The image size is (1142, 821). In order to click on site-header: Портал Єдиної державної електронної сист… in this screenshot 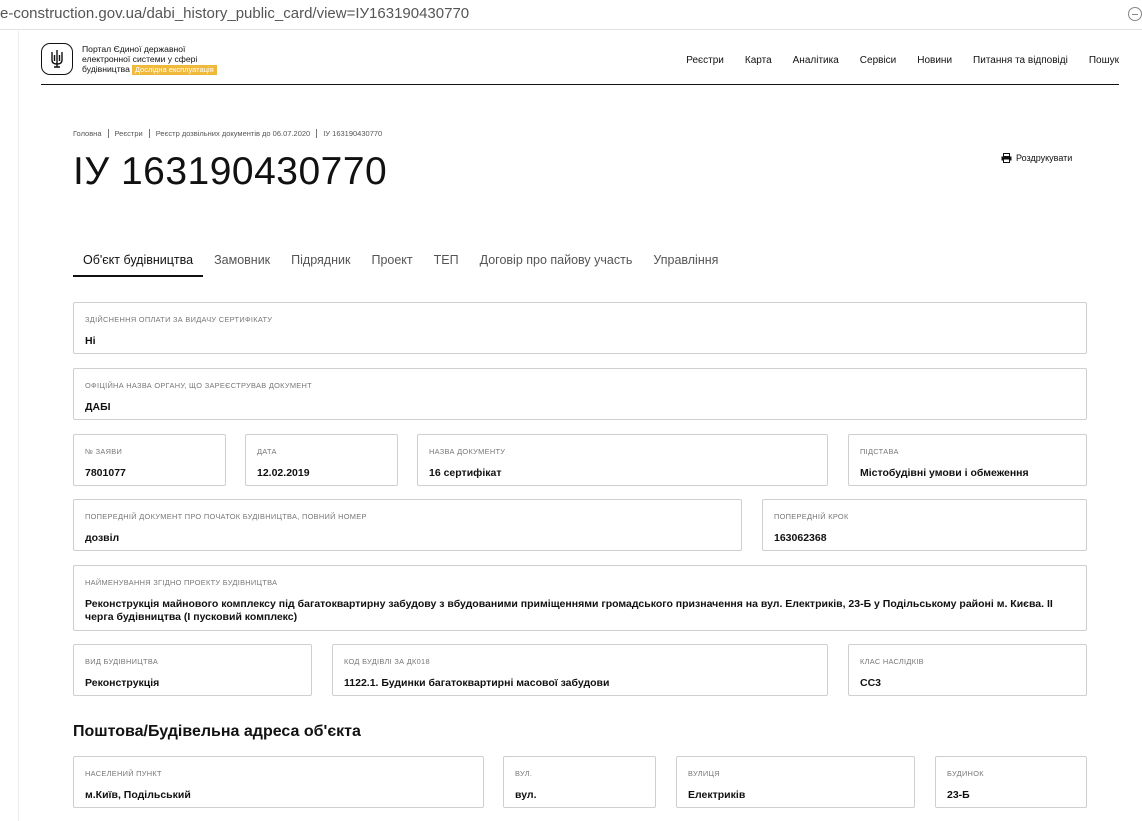, I will do `click(580, 58)`.